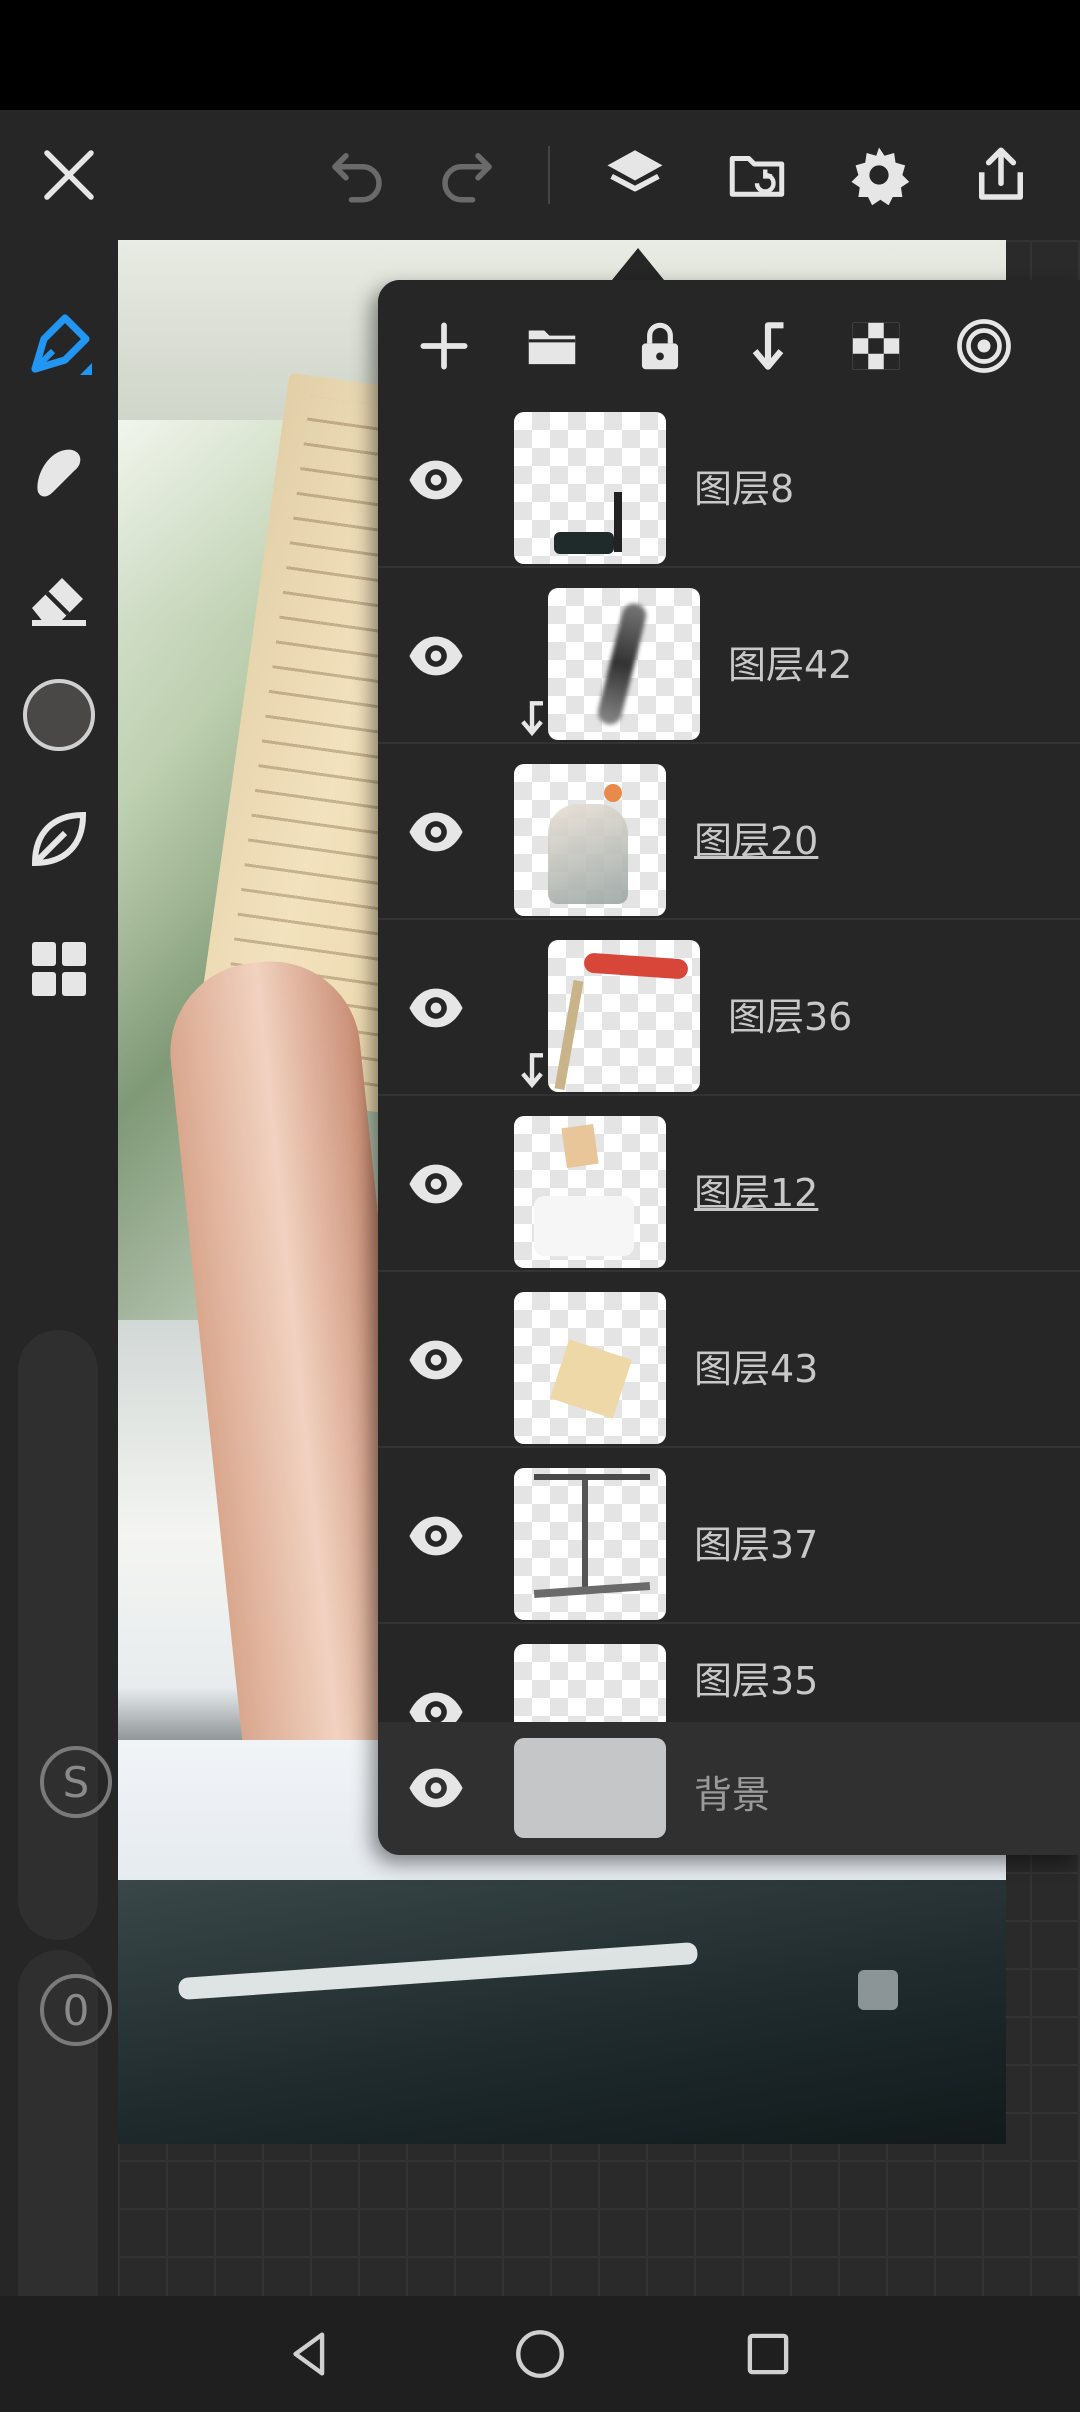 The image size is (1080, 2412). What do you see at coordinates (756, 1369) in the screenshot?
I see `layer-name: 图层43` at bounding box center [756, 1369].